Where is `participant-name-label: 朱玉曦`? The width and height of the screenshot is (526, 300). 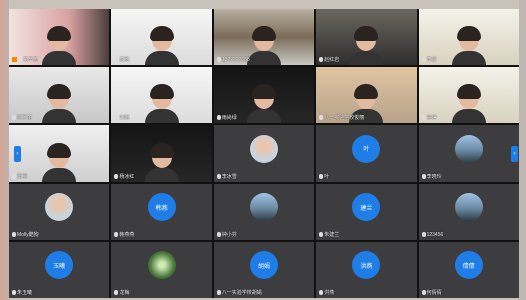
participant-name-label: 朱玉曦 is located at coordinates (25, 293).